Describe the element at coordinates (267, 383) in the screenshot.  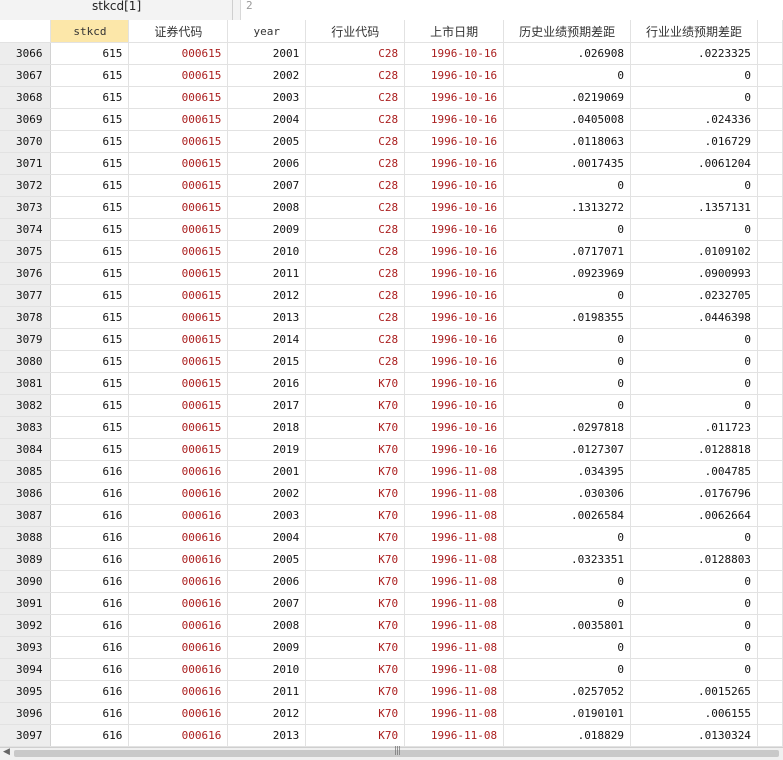
I see `data-cell: 2016` at that location.